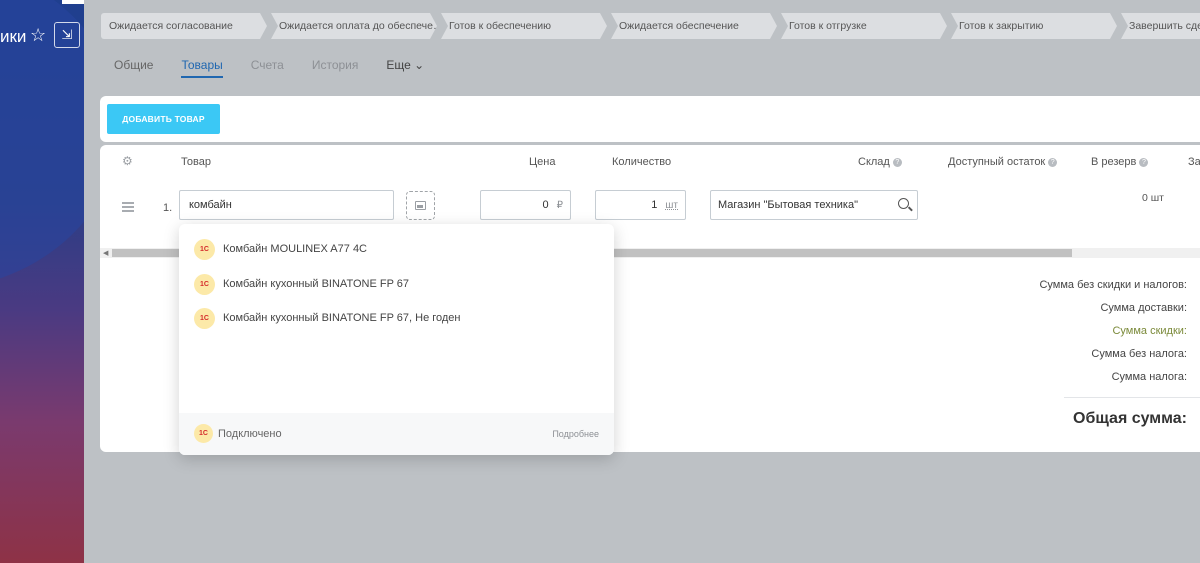 This screenshot has width=1200, height=563. I want to click on suggestion-label: Комбайн кухонный BINATONE FP 67, so click(316, 284).